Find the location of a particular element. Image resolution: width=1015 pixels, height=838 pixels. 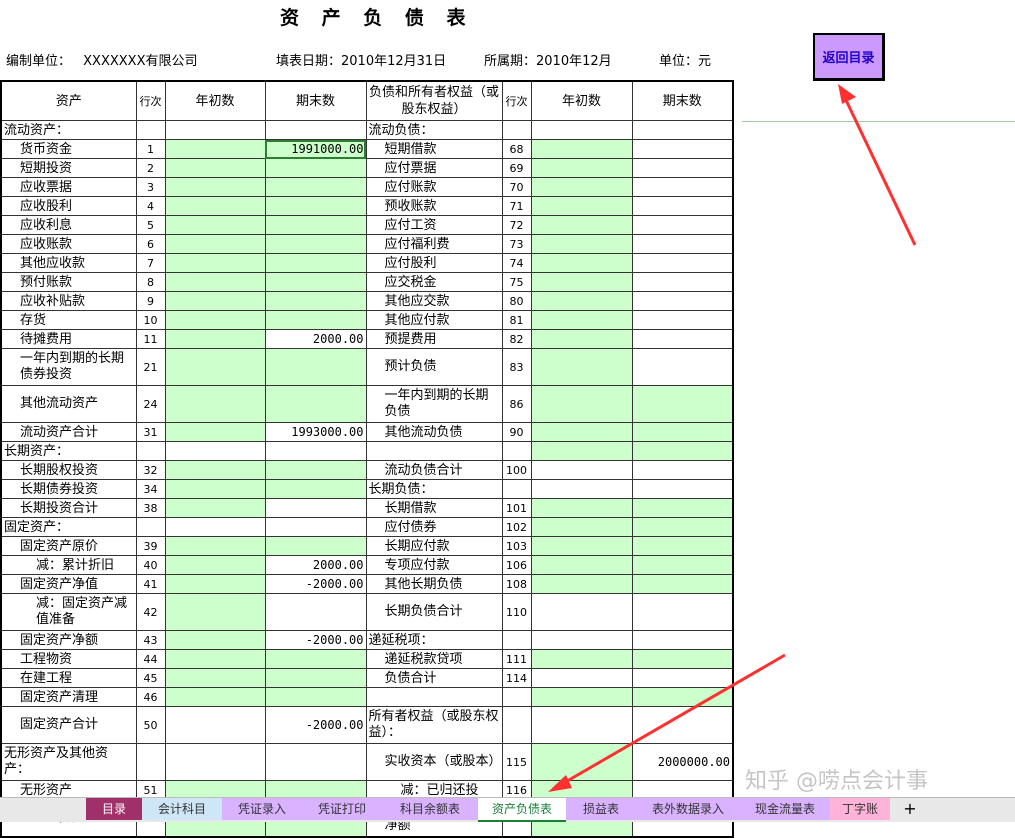

sheet-tab-3: 凭证打印 is located at coordinates (342, 809).